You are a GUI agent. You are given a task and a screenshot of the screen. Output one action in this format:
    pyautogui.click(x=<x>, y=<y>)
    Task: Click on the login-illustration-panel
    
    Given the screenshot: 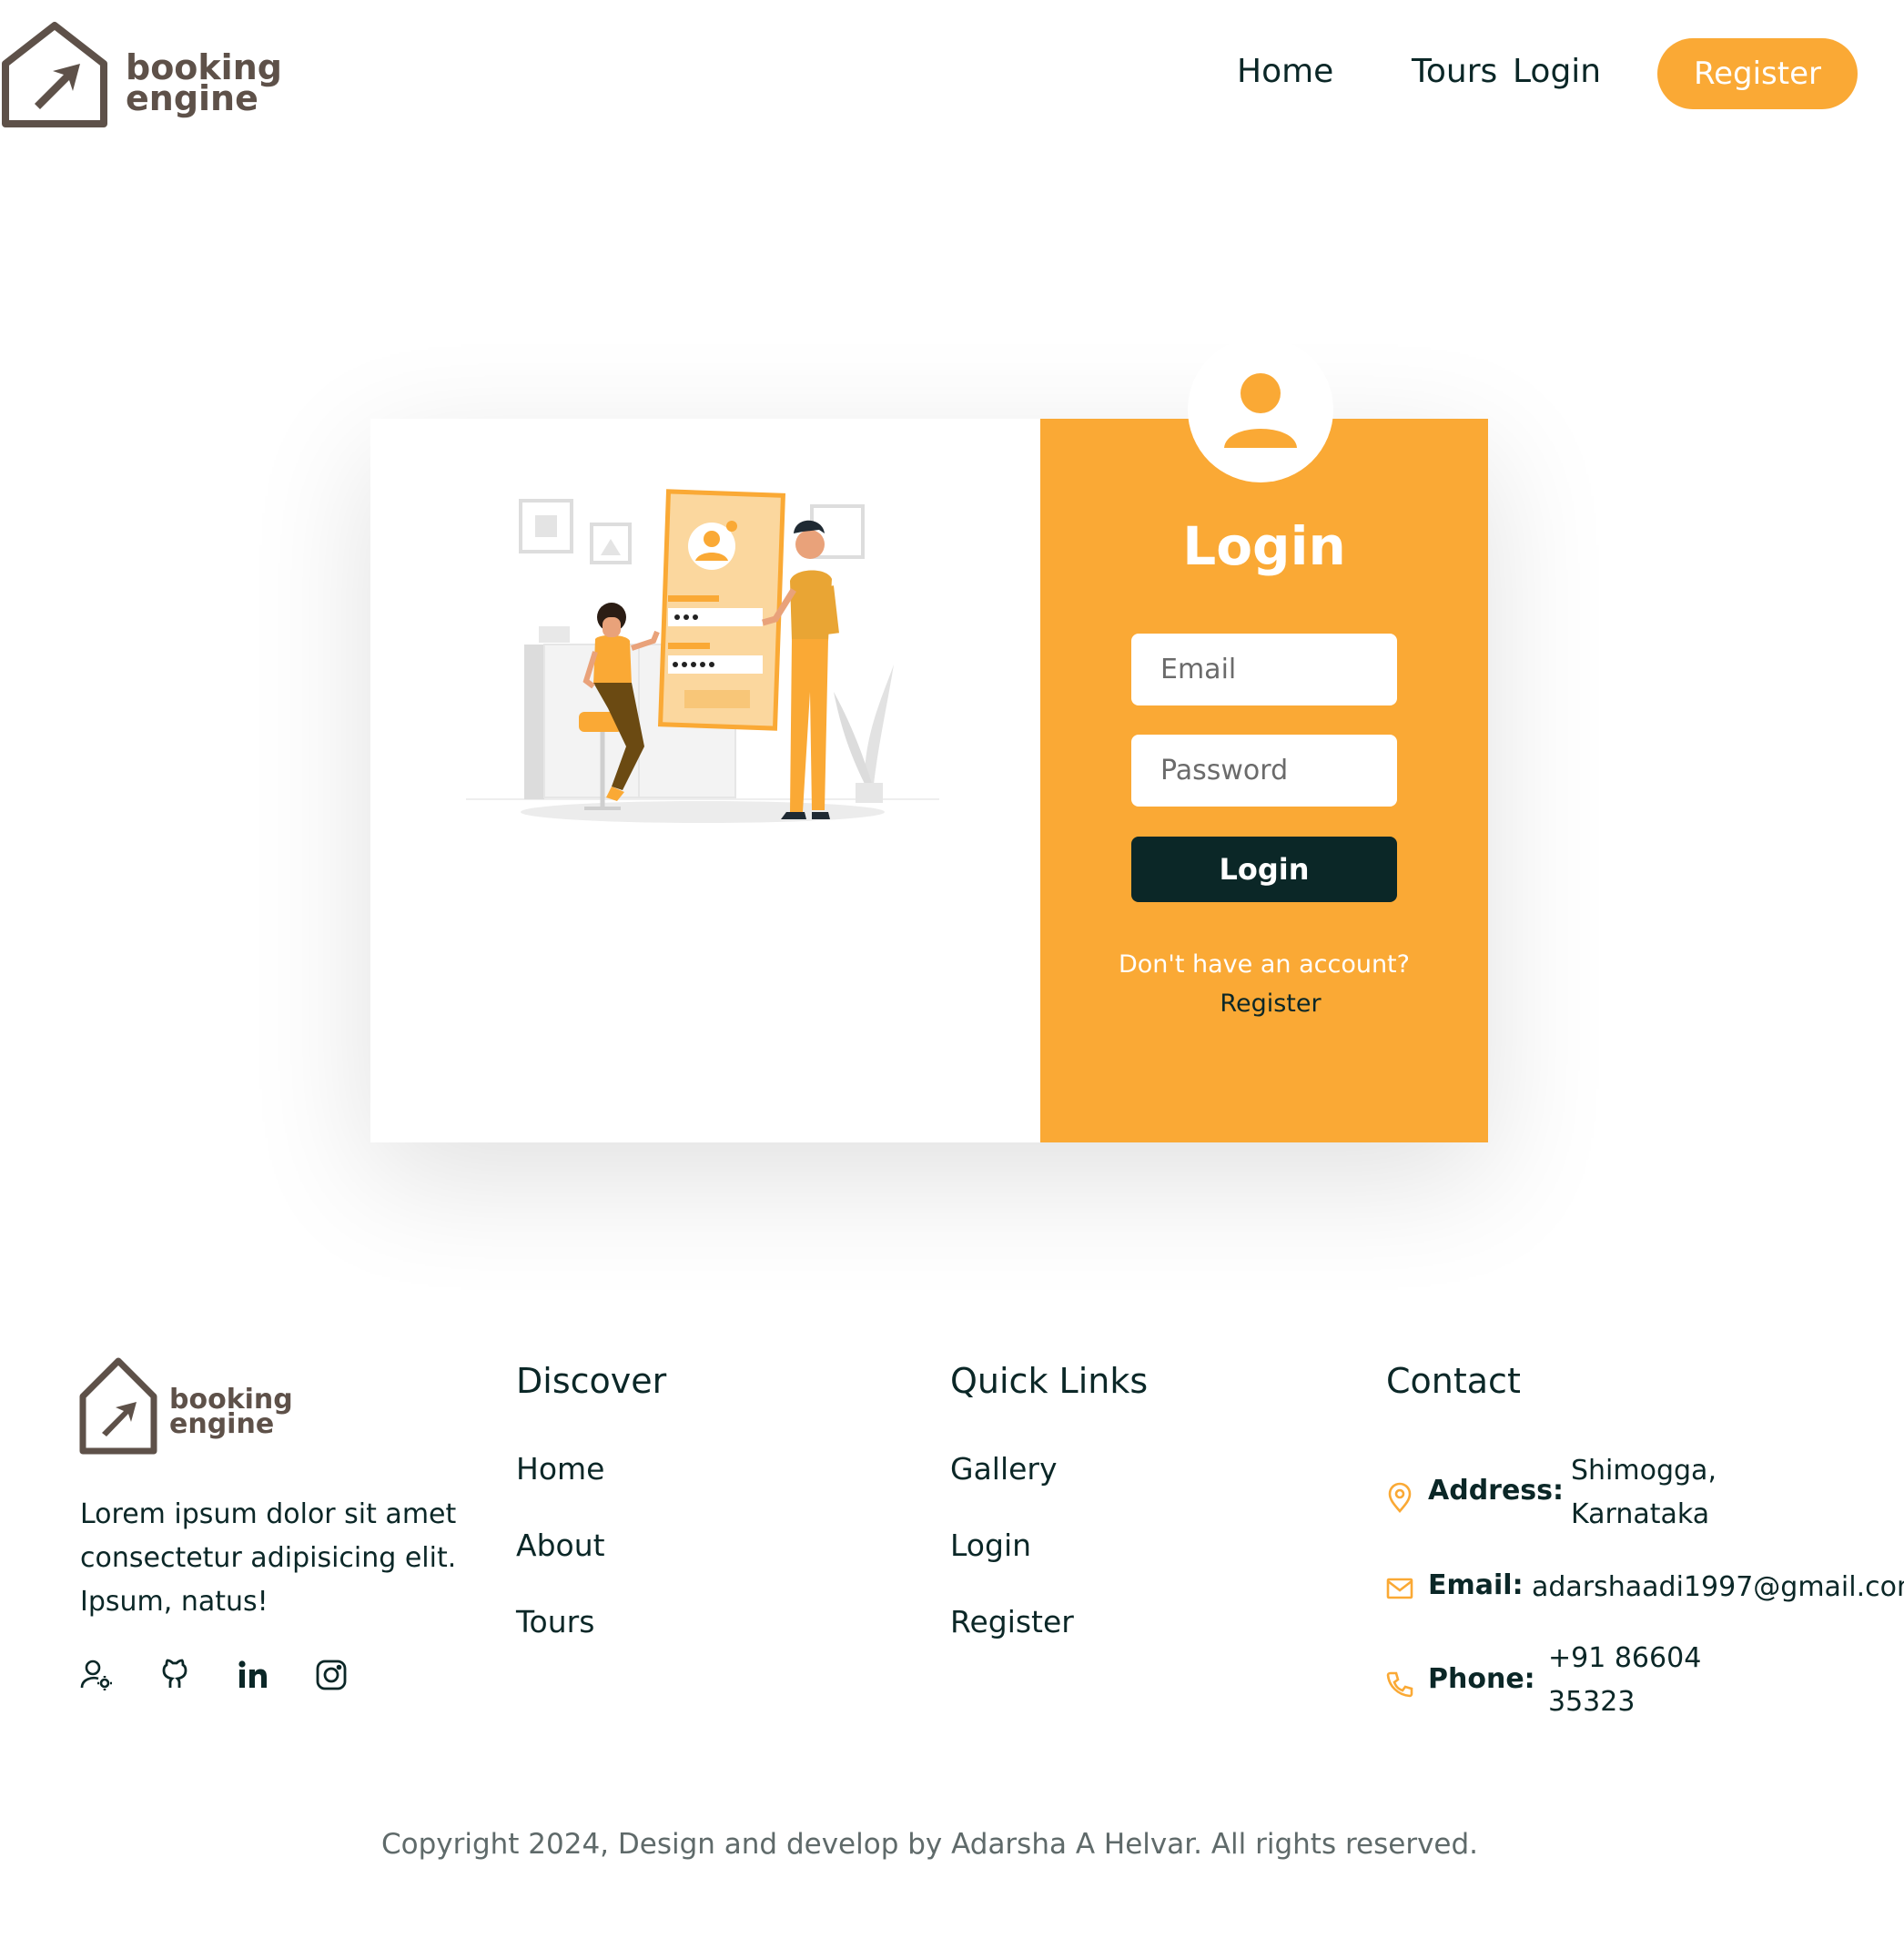 What is the action you would take?
    pyautogui.click(x=705, y=780)
    